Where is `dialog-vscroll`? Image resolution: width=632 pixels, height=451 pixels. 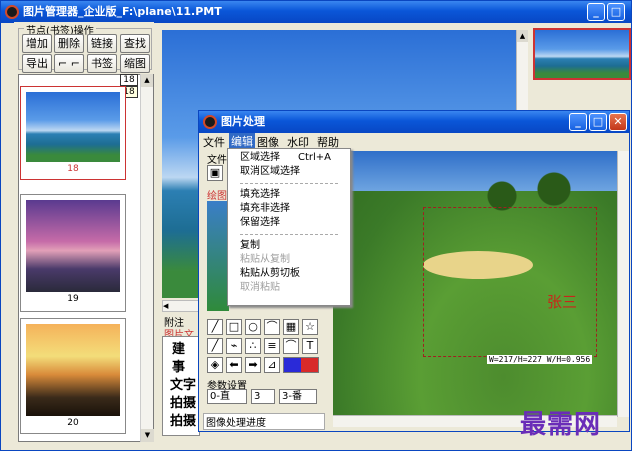 dialog-vscroll is located at coordinates (623, 284).